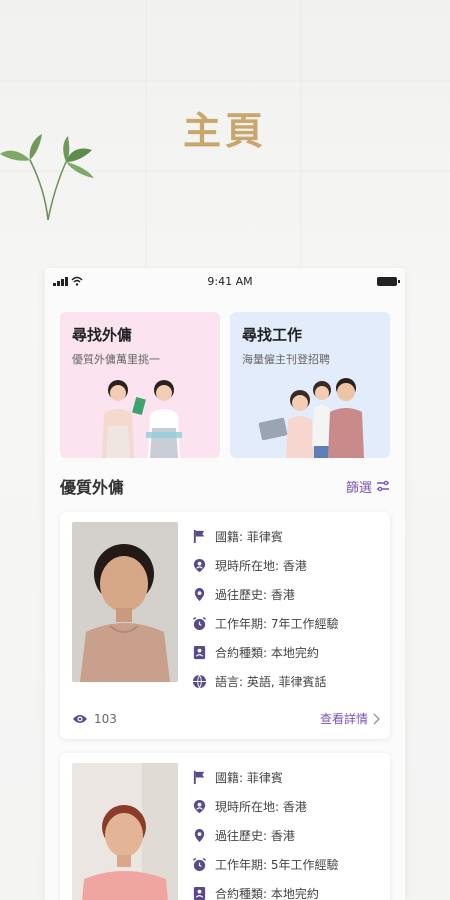 The width and height of the screenshot is (450, 900). I want to click on section-header: 優質外傭 篩選, so click(225, 486).